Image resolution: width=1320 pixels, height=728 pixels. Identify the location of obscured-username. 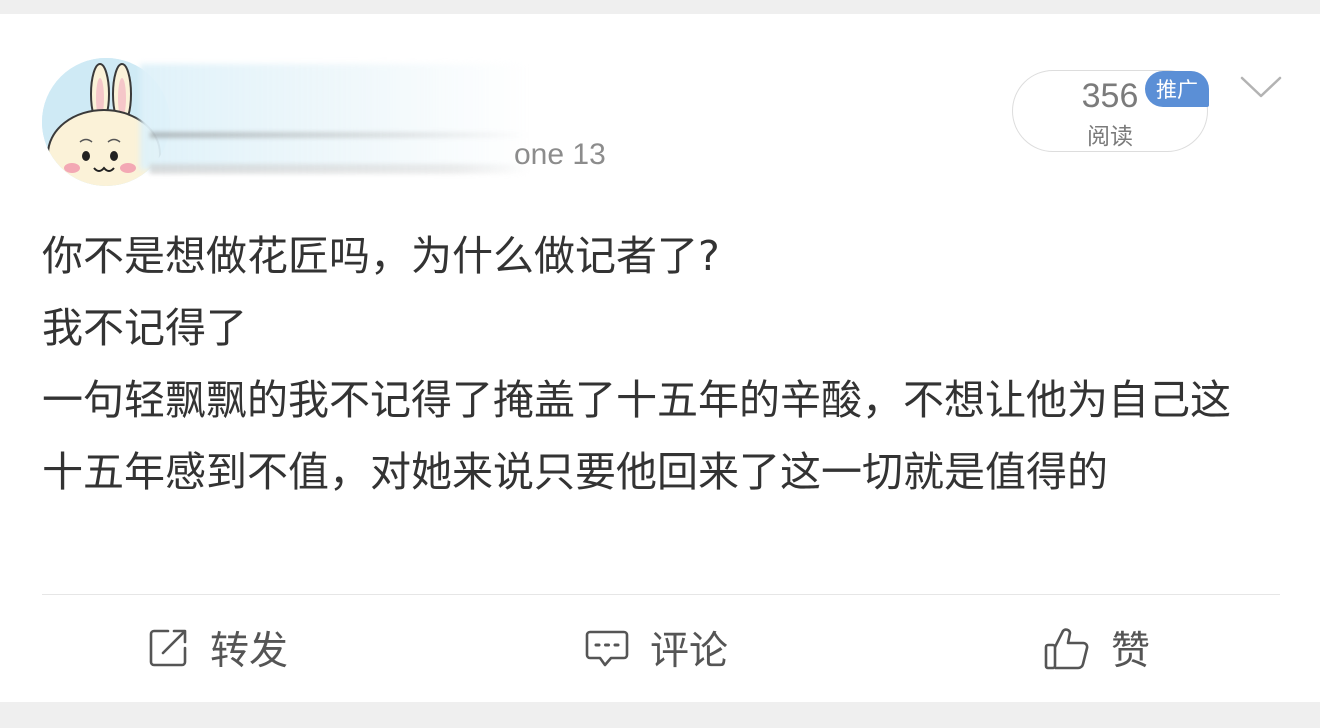
(335, 117).